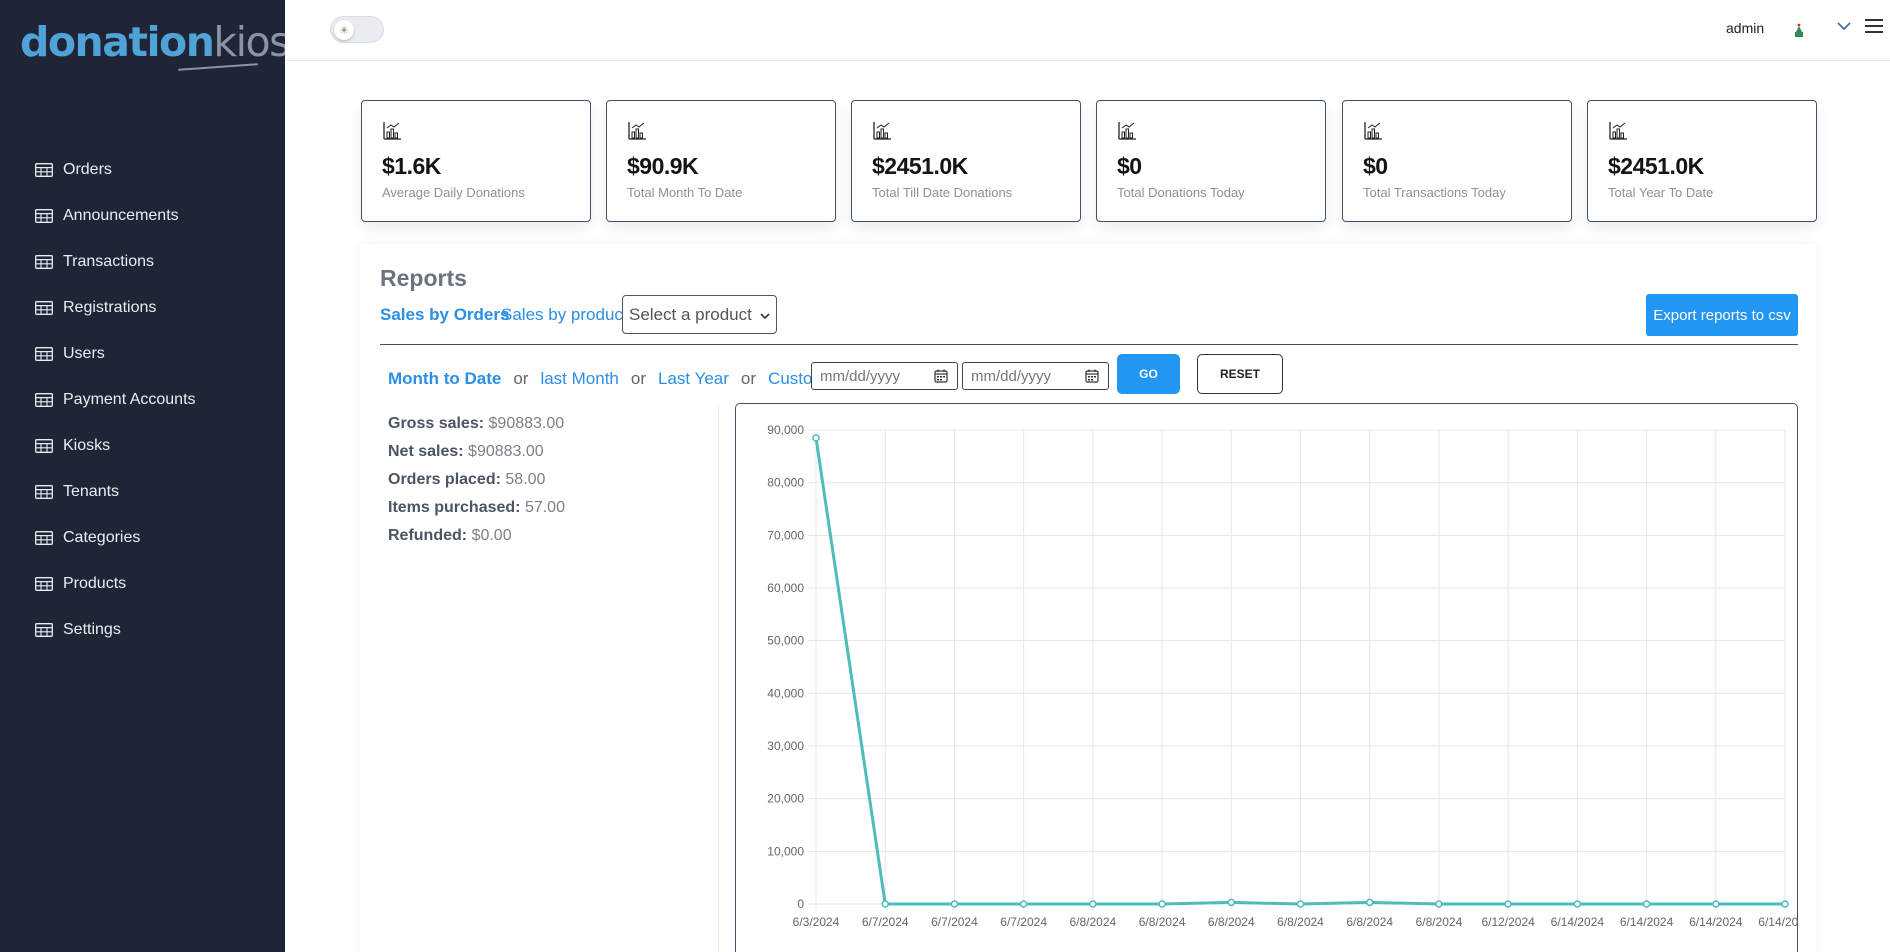  I want to click on refunded-value: $0.00, so click(491, 535).